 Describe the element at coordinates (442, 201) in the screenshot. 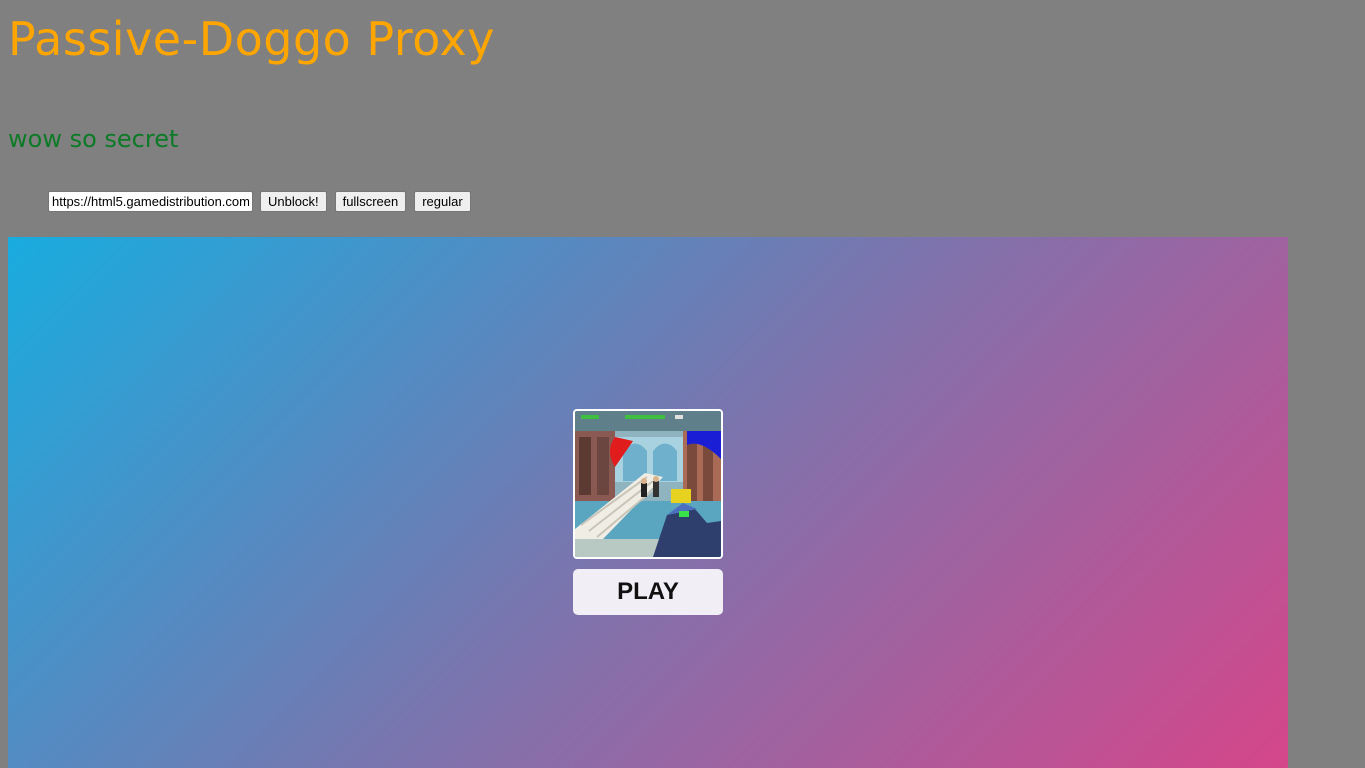

I see `regular-button: regular` at that location.